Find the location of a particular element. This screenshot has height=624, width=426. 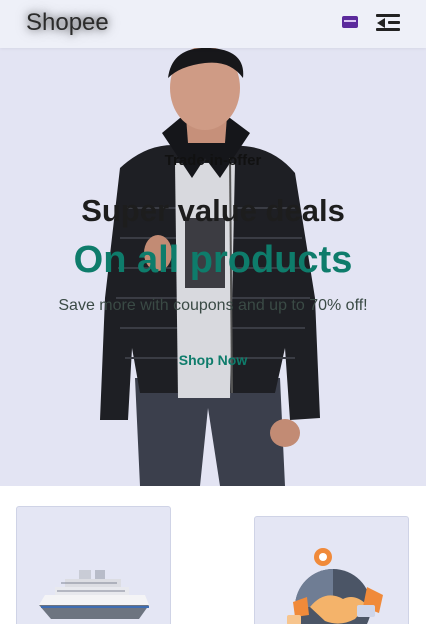

cruise-ship-icon is located at coordinates (94, 594).